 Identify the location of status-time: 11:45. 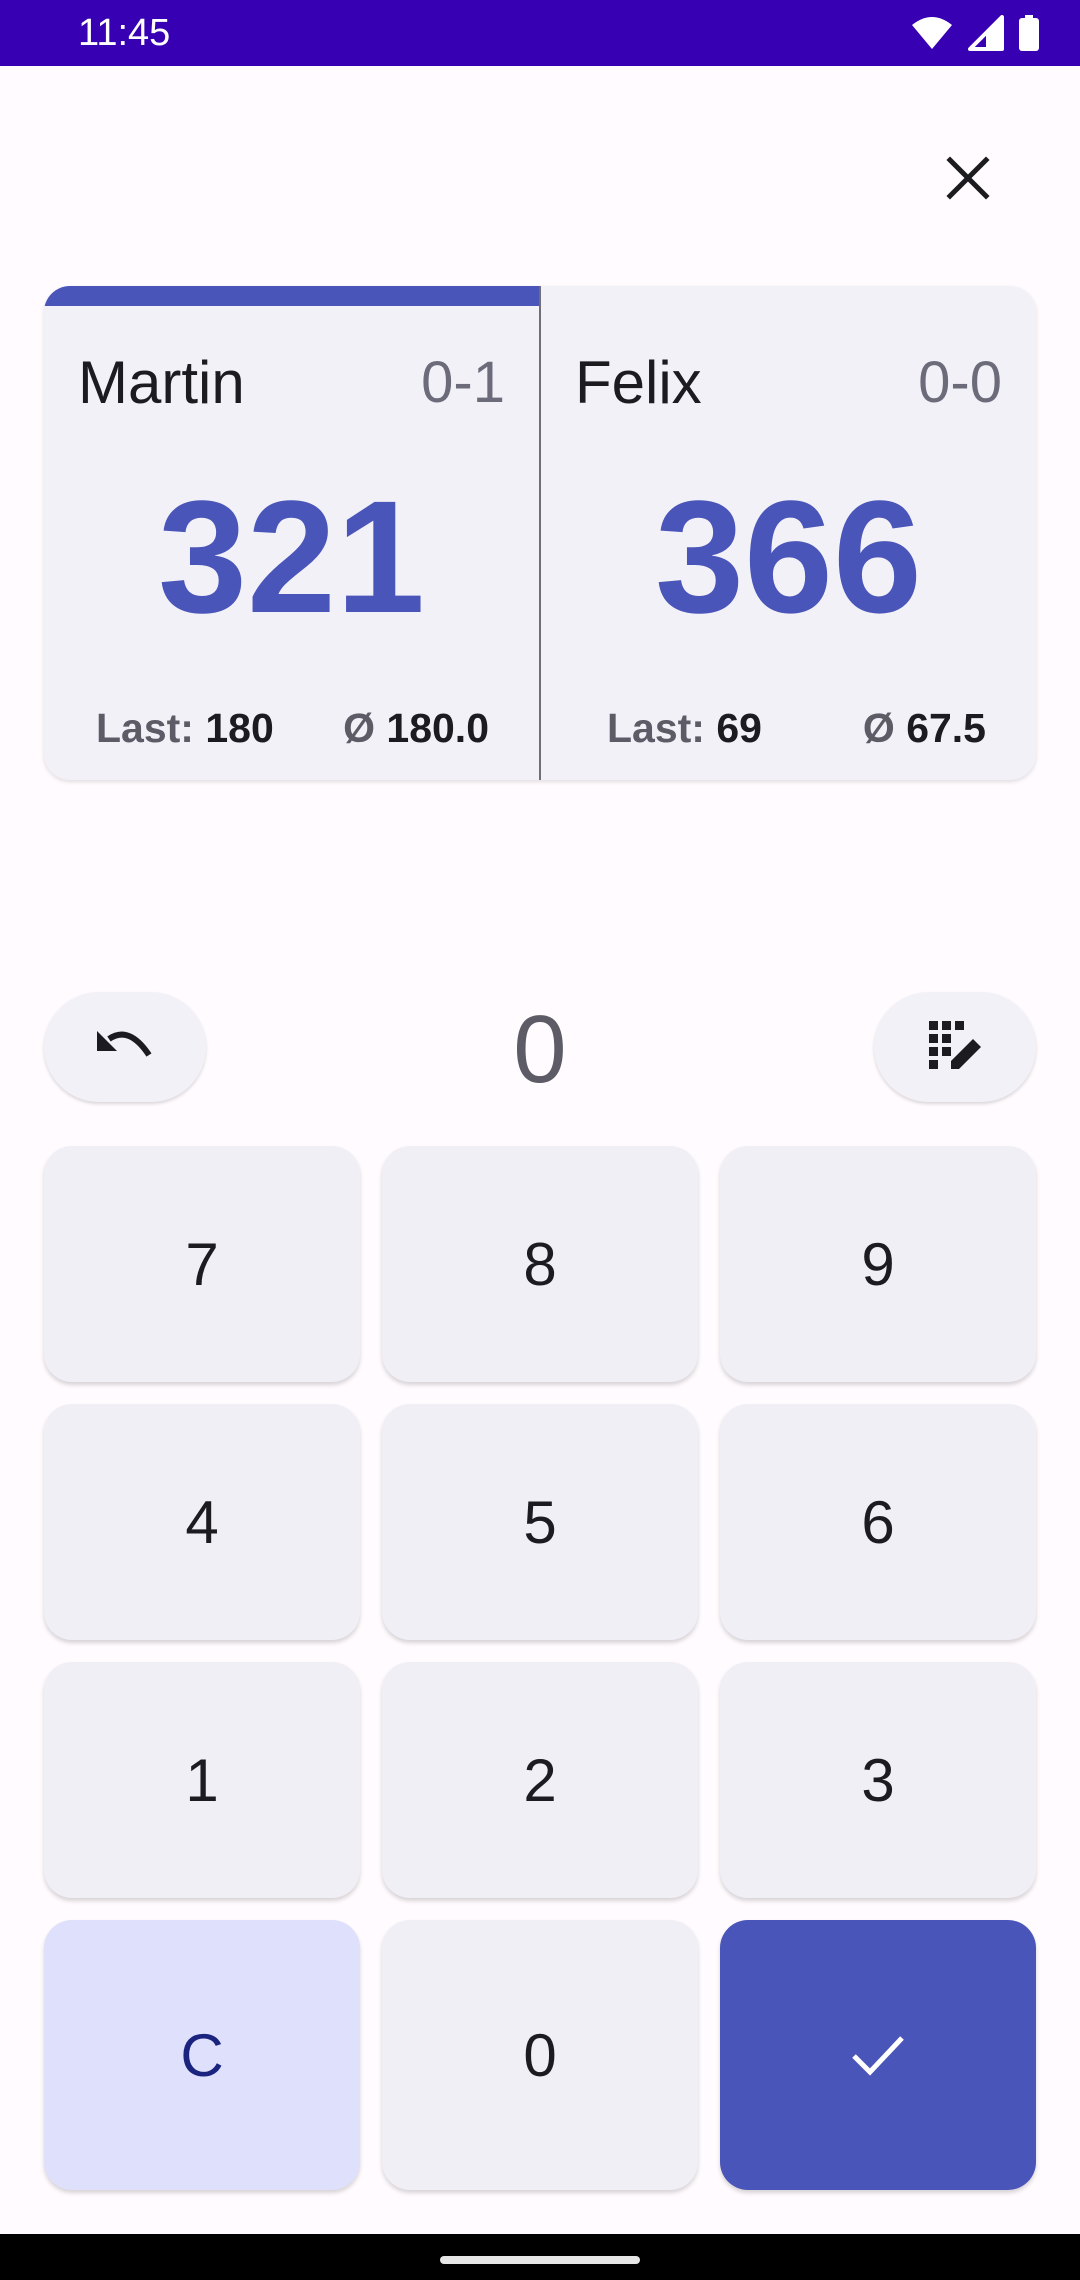
(124, 33).